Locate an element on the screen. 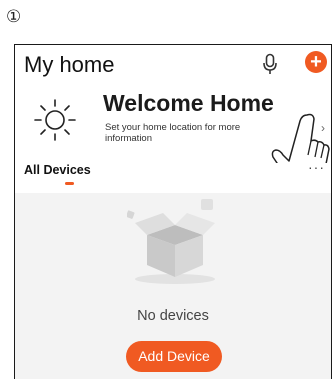  more-icon: ··· is located at coordinates (316, 167).